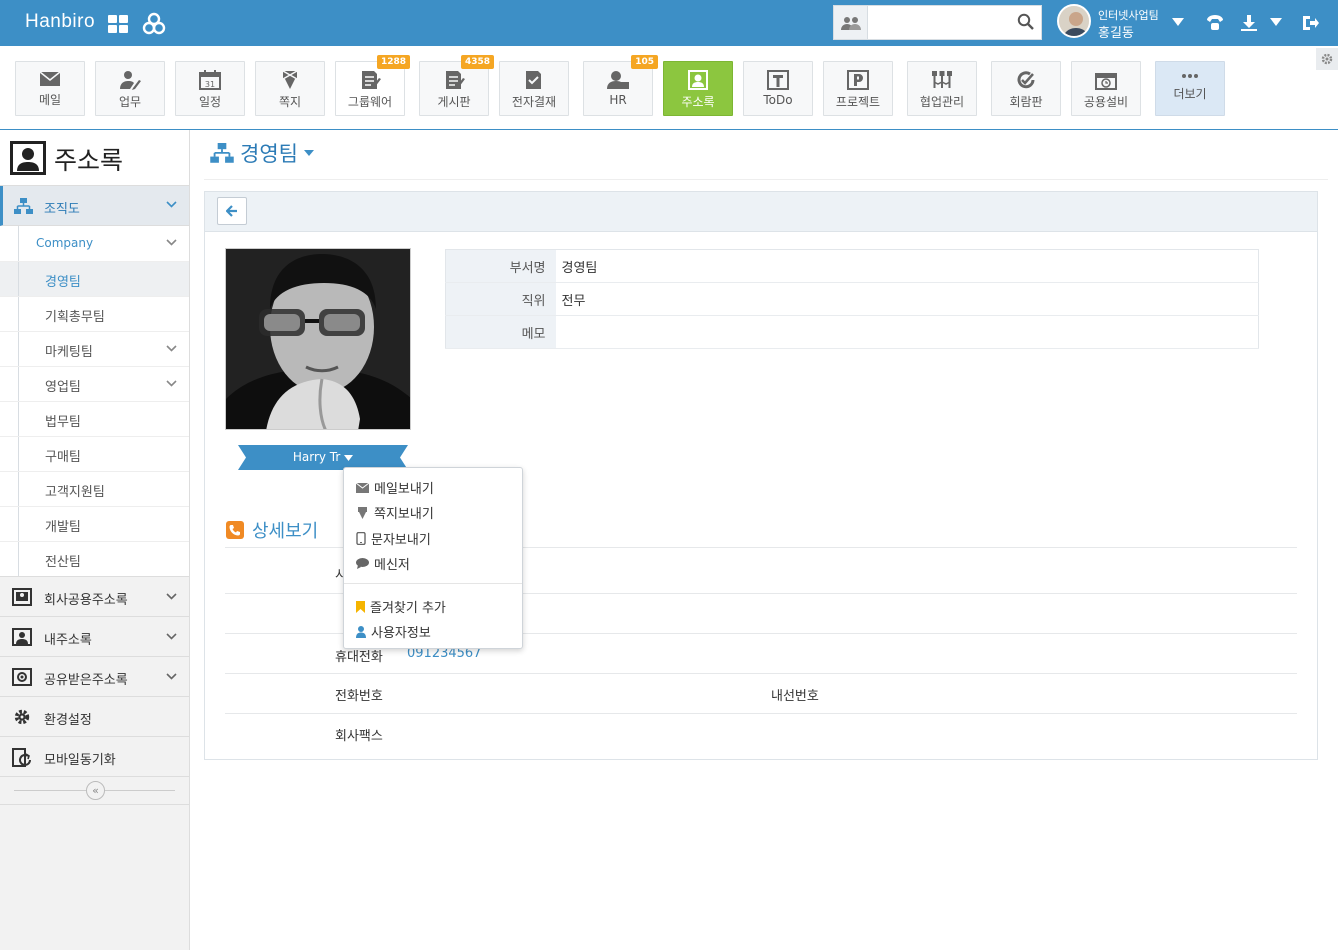 The height and width of the screenshot is (950, 1338). Describe the element at coordinates (360, 606) in the screenshot. I see `bookmark-icon` at that location.